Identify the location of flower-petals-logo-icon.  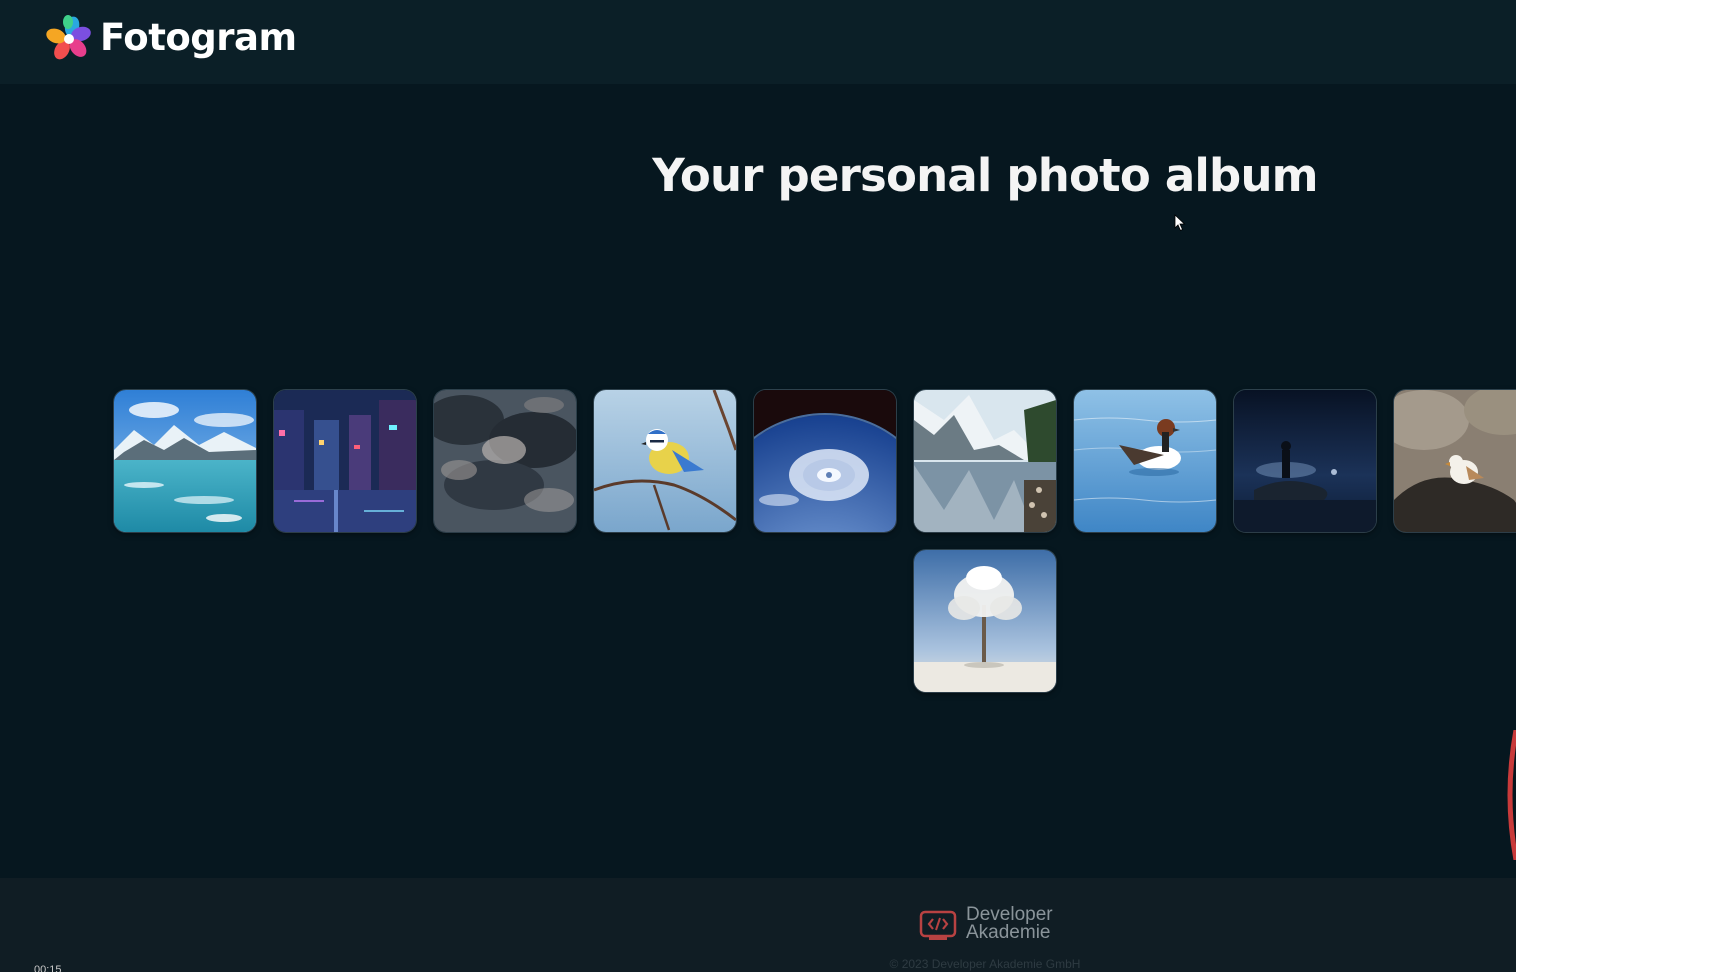
(69, 38).